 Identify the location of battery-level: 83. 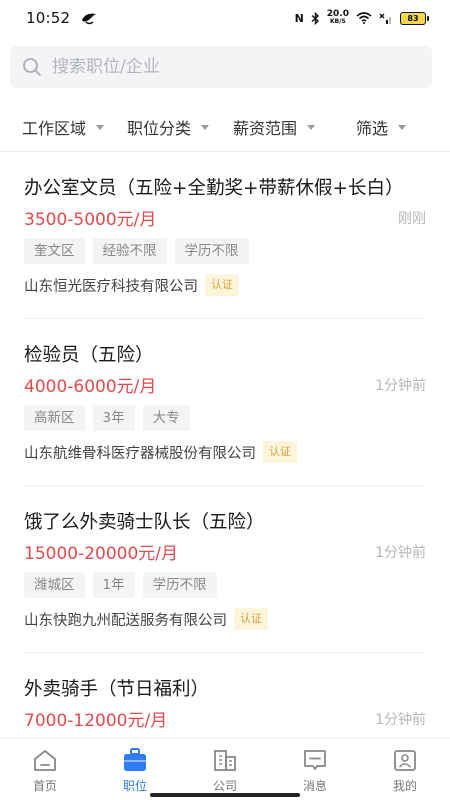
(413, 18).